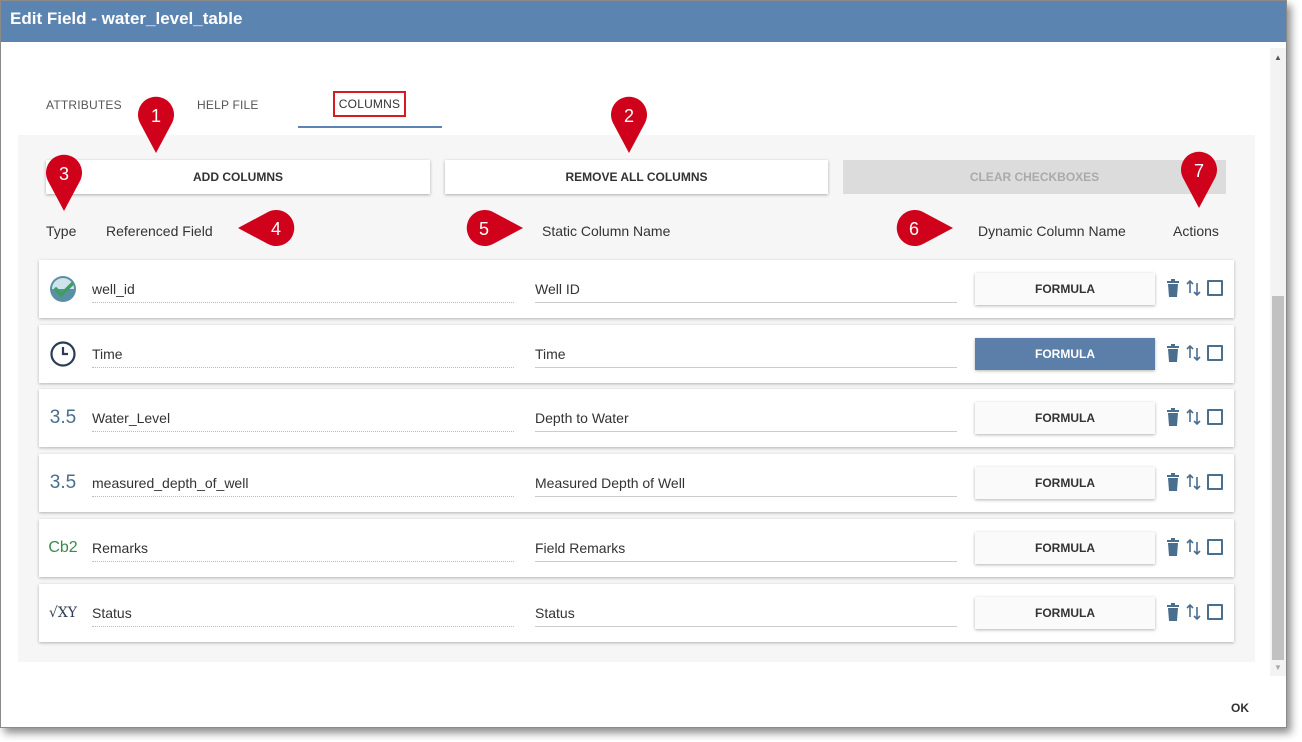  What do you see at coordinates (1199, 171) in the screenshot?
I see `callout-7-label: 7` at bounding box center [1199, 171].